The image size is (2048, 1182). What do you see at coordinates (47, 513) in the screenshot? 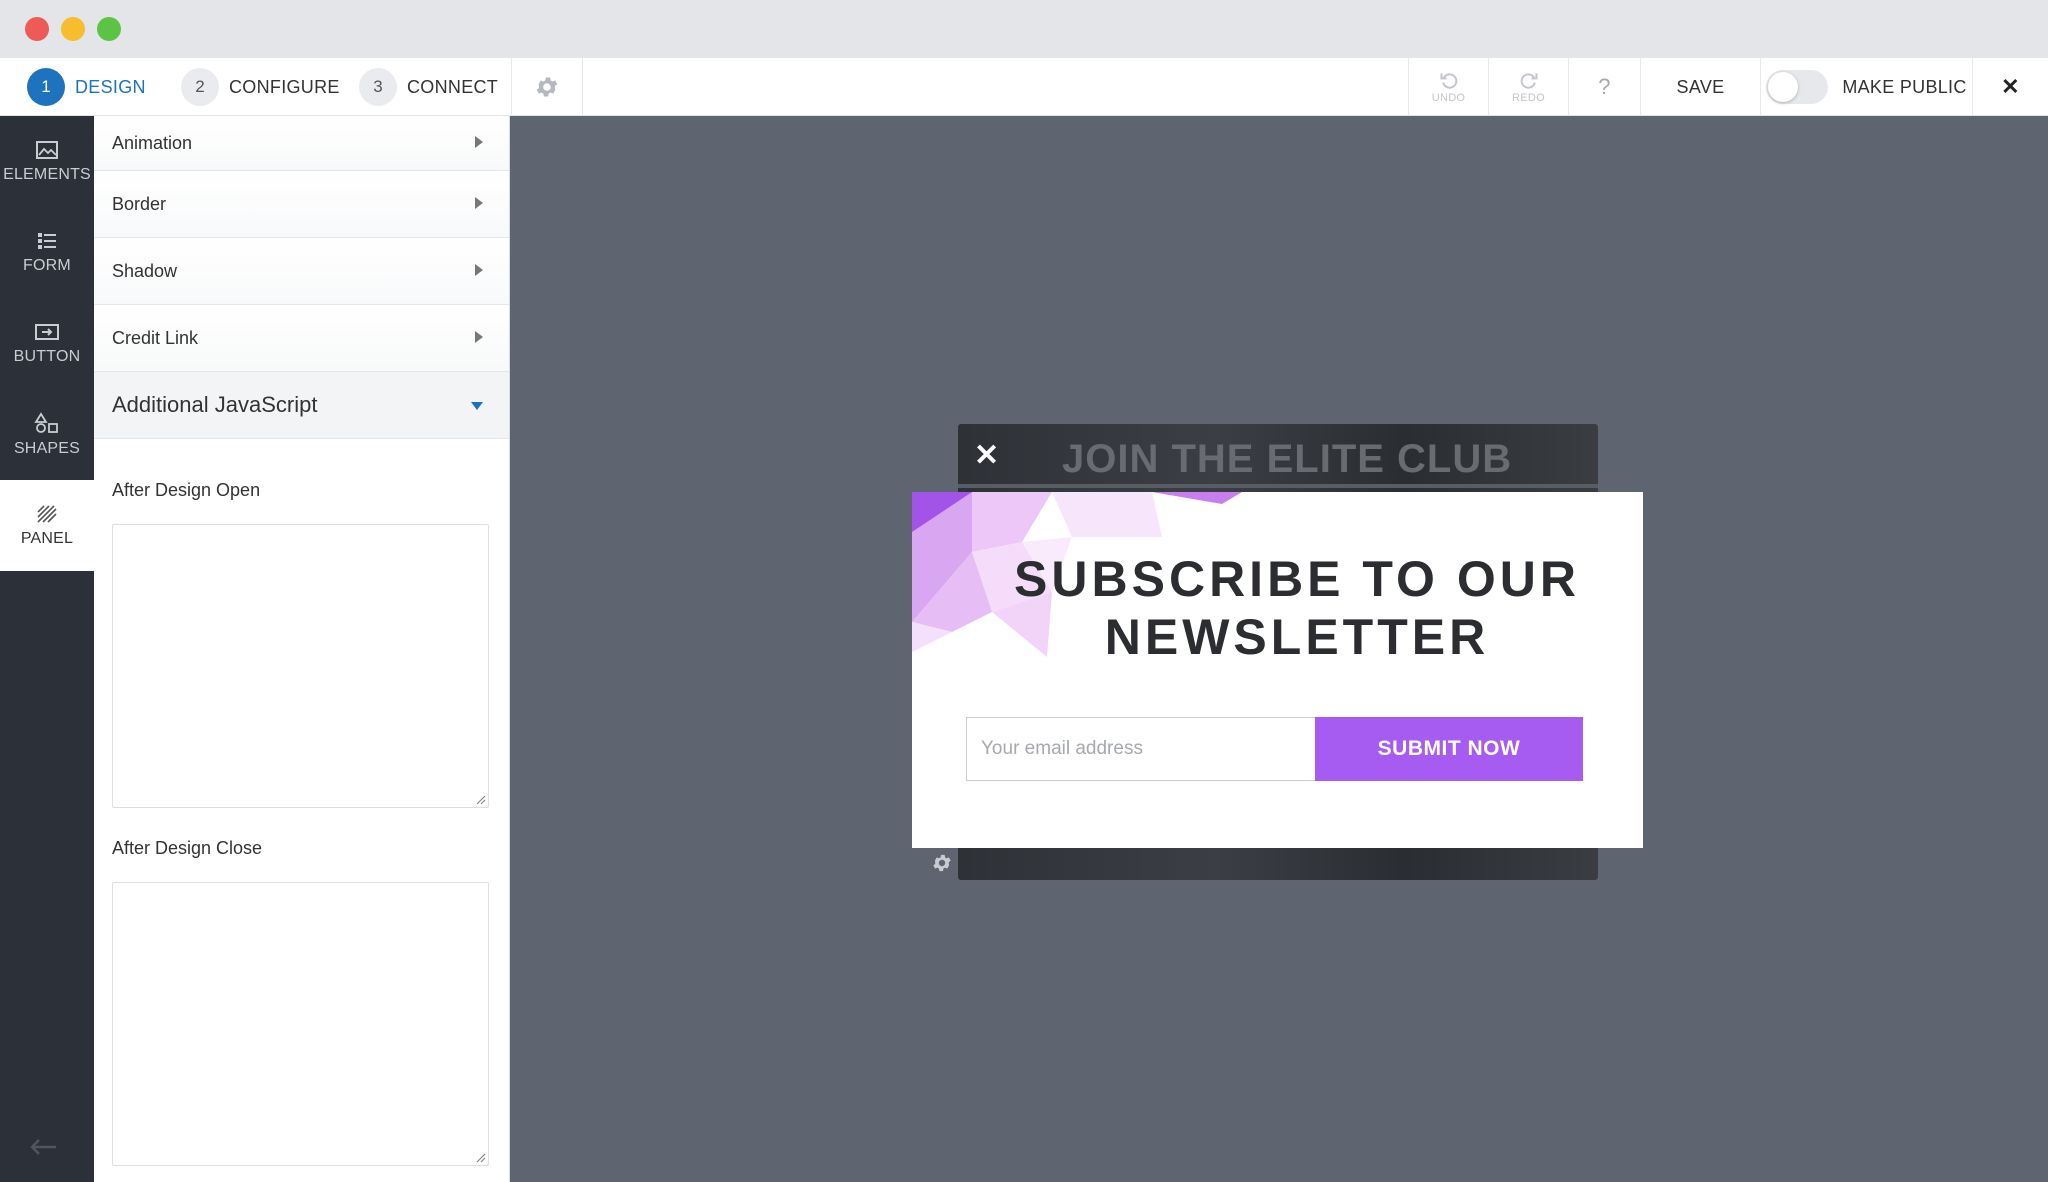
I see `panel-icon` at bounding box center [47, 513].